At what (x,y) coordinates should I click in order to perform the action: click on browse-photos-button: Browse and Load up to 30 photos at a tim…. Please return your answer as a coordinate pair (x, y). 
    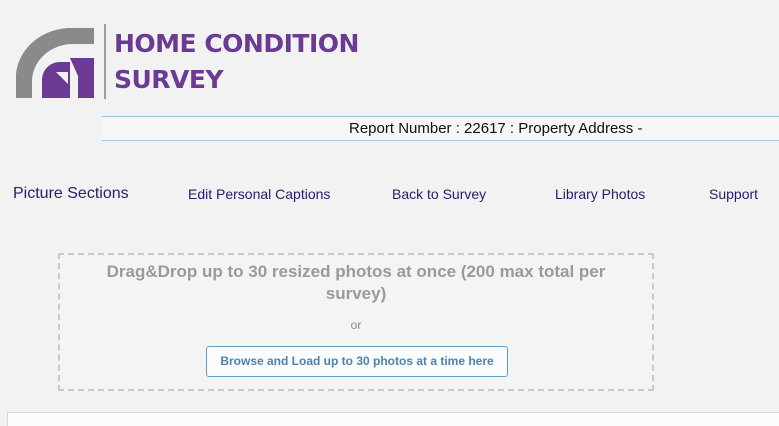
    Looking at the image, I should click on (357, 361).